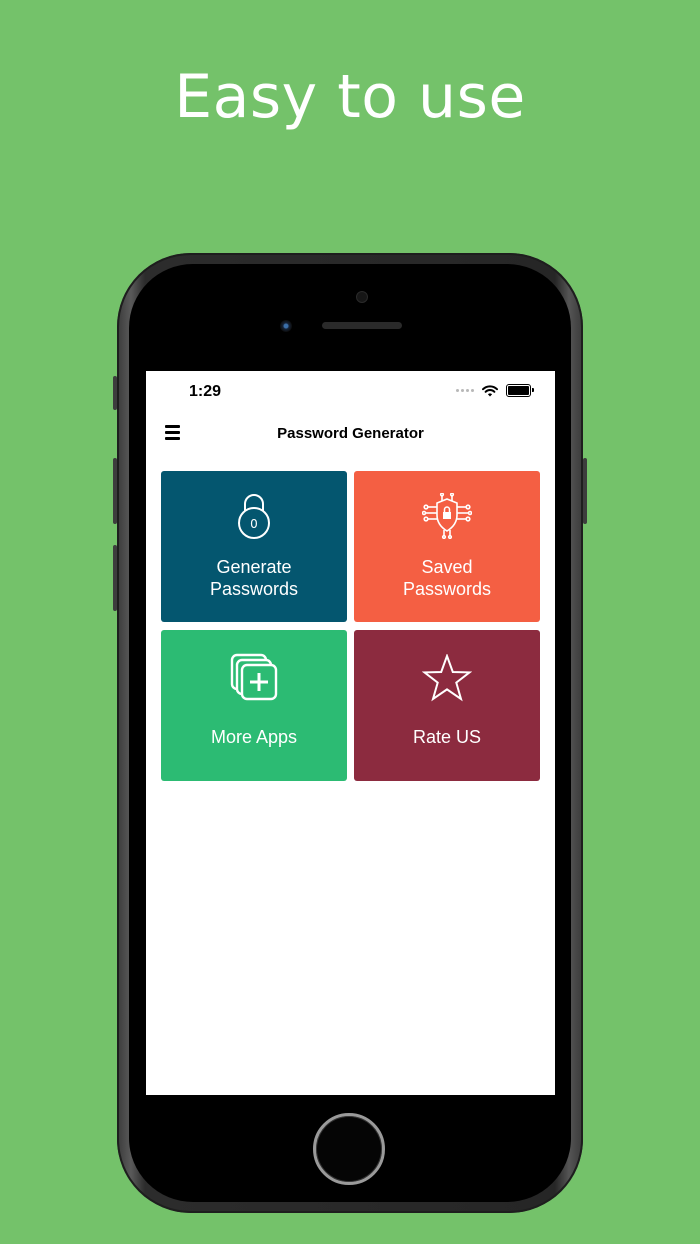  Describe the element at coordinates (254, 567) in the screenshot. I see `tile-label-line1: Generate` at that location.